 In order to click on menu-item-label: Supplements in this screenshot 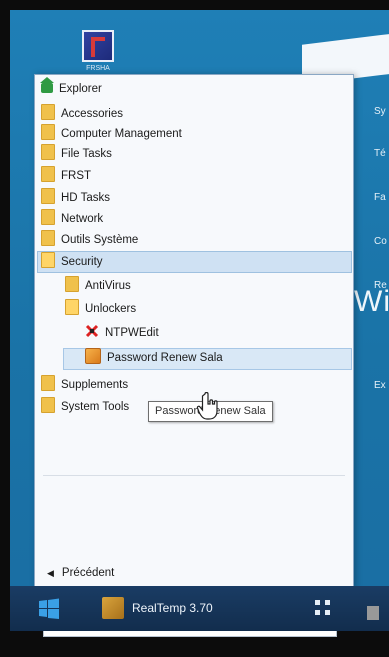, I will do `click(95, 385)`.